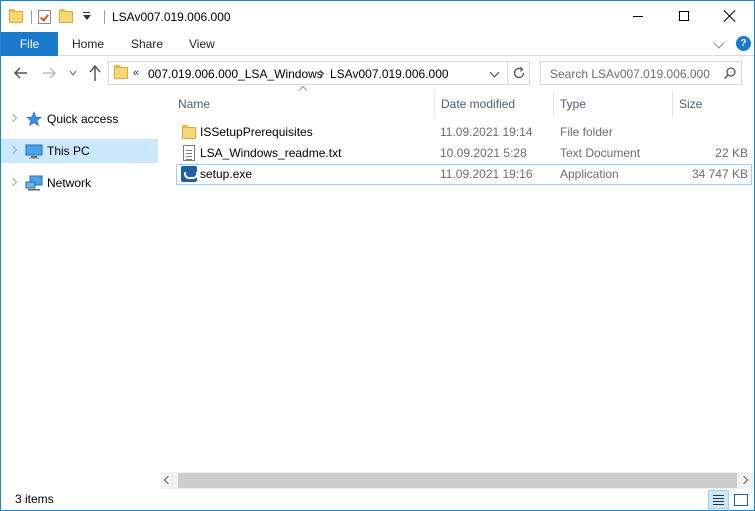 This screenshot has width=755, height=511. I want to click on minimize-icon, so click(638, 16).